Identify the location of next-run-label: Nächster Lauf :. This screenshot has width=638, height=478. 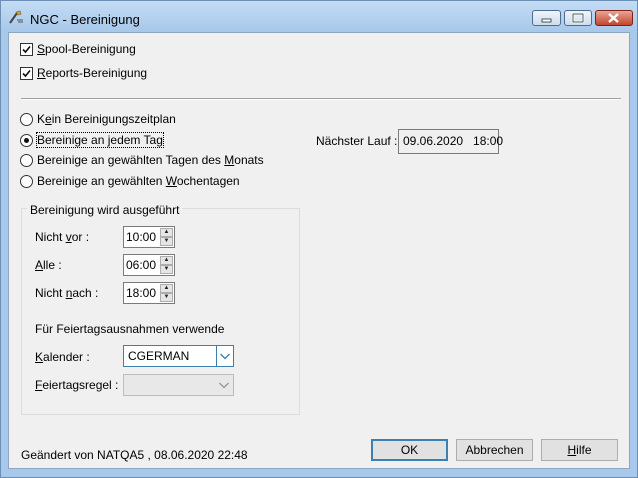
(357, 141).